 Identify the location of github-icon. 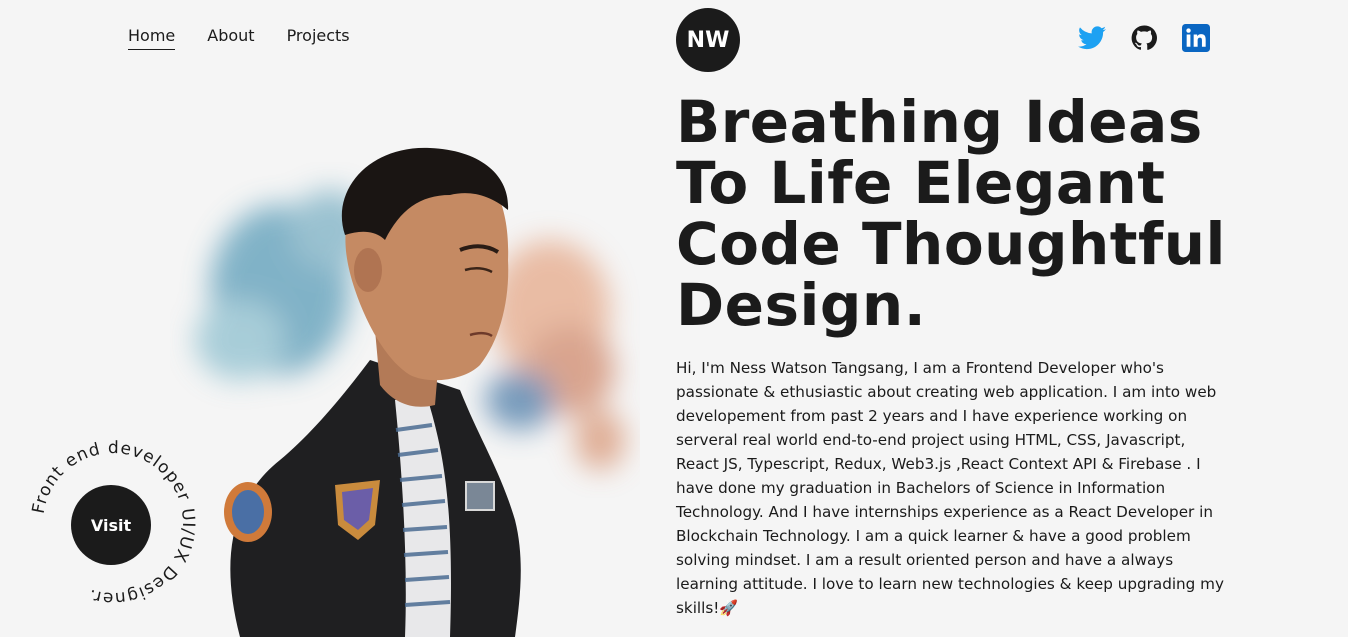
(1144, 38).